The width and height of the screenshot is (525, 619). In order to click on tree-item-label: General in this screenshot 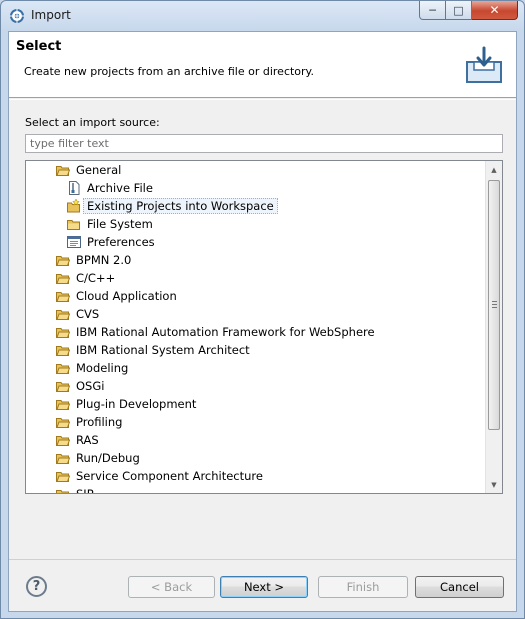, I will do `click(99, 170)`.